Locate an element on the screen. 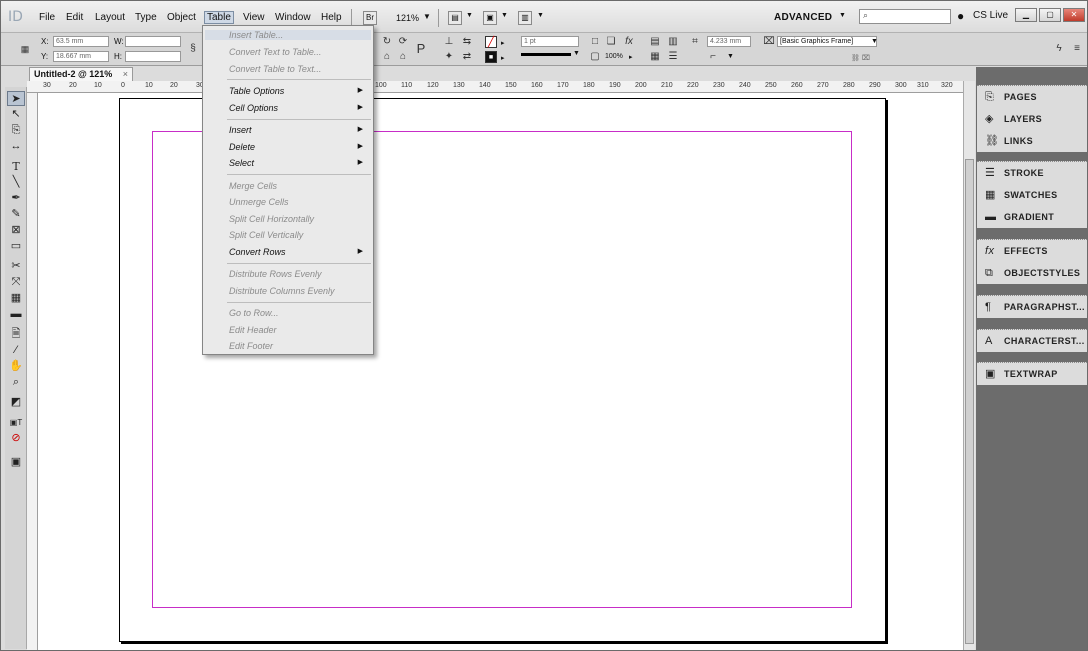 The image size is (1088, 651). minimize-button: ▁ is located at coordinates (1026, 15).